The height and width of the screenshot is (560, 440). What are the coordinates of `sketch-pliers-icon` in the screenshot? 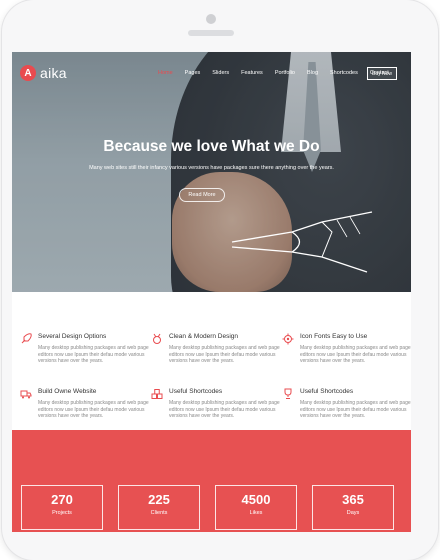 It's located at (302, 242).